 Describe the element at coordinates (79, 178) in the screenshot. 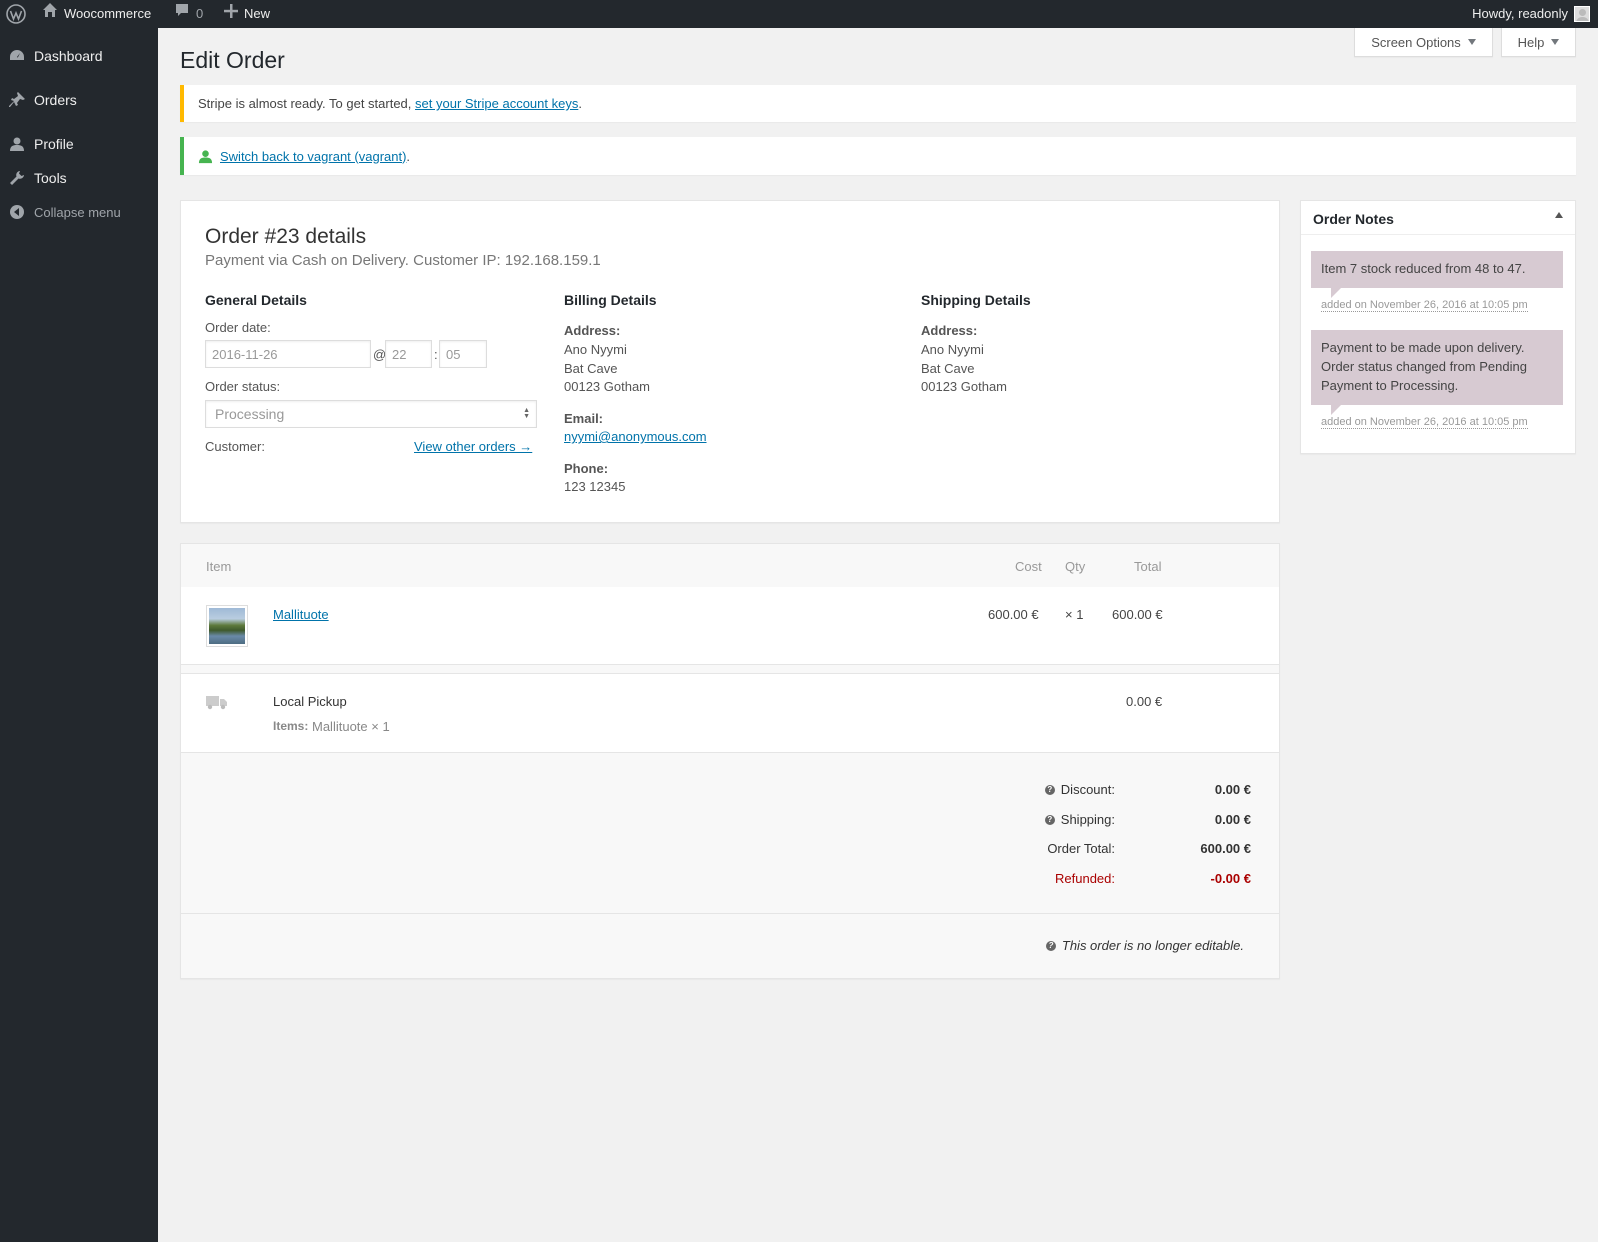

I see `sidebar-item-tools: Tools` at that location.